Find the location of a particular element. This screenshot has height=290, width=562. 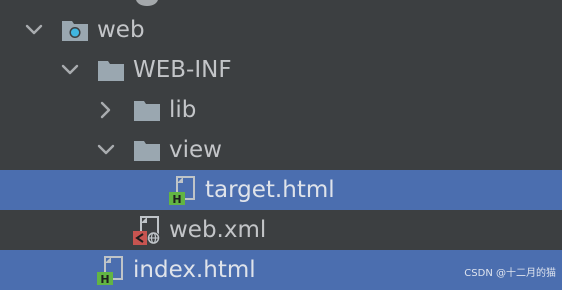

tree-item-view: view is located at coordinates (281, 150).